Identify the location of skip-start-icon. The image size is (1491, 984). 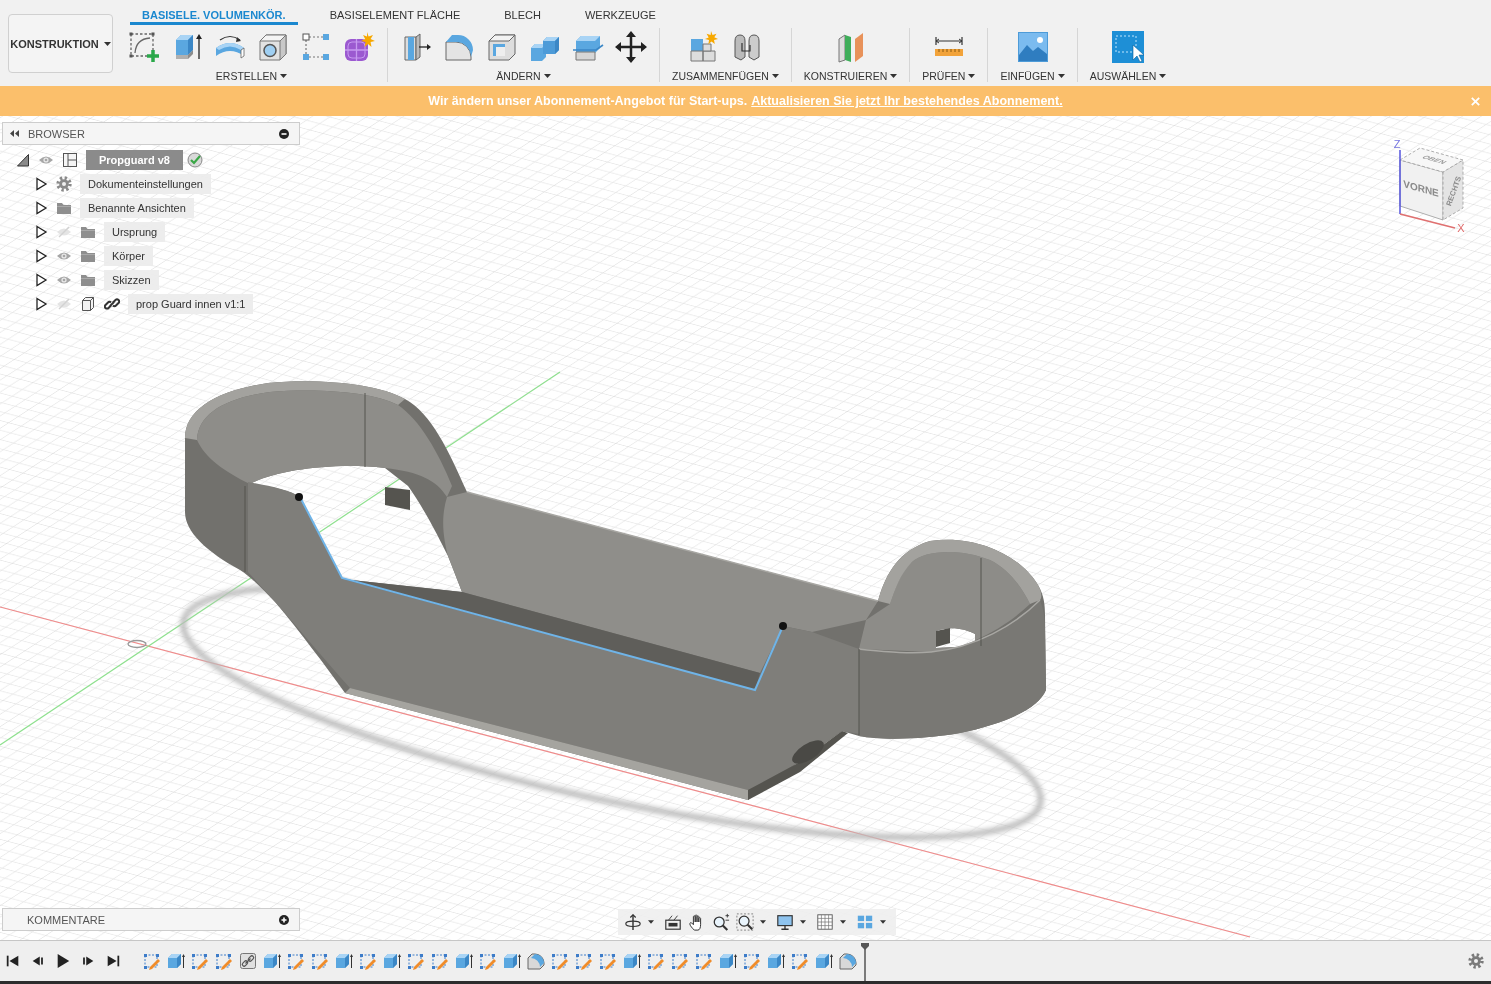
(13, 961).